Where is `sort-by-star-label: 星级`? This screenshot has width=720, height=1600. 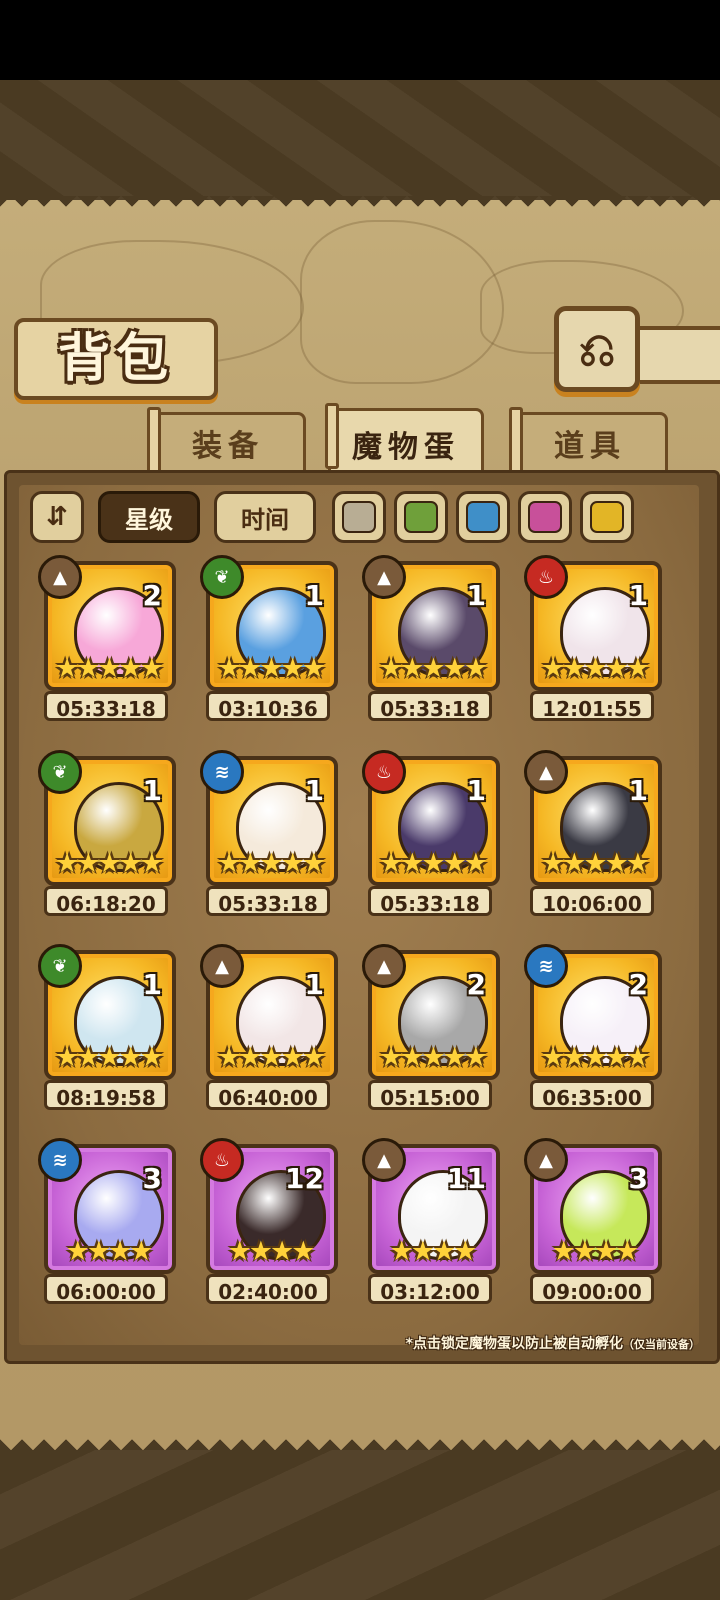
sort-by-star-label: 星级 is located at coordinates (149, 519).